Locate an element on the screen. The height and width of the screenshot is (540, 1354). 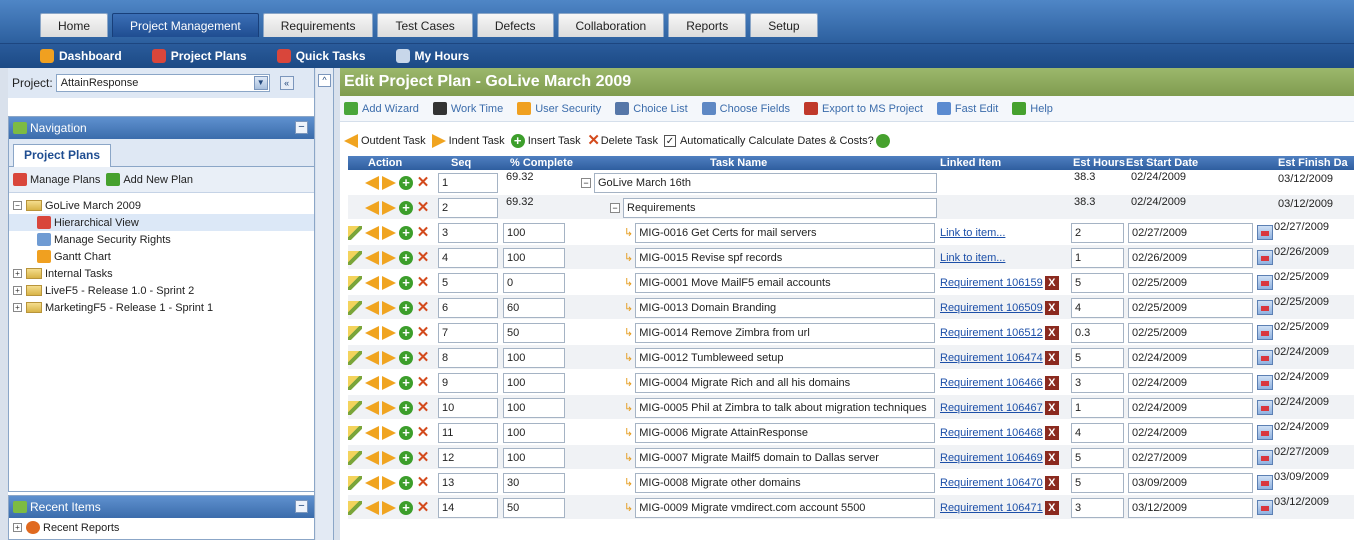
tree-node: Manage Security Rights is located at coordinates (161, 239).